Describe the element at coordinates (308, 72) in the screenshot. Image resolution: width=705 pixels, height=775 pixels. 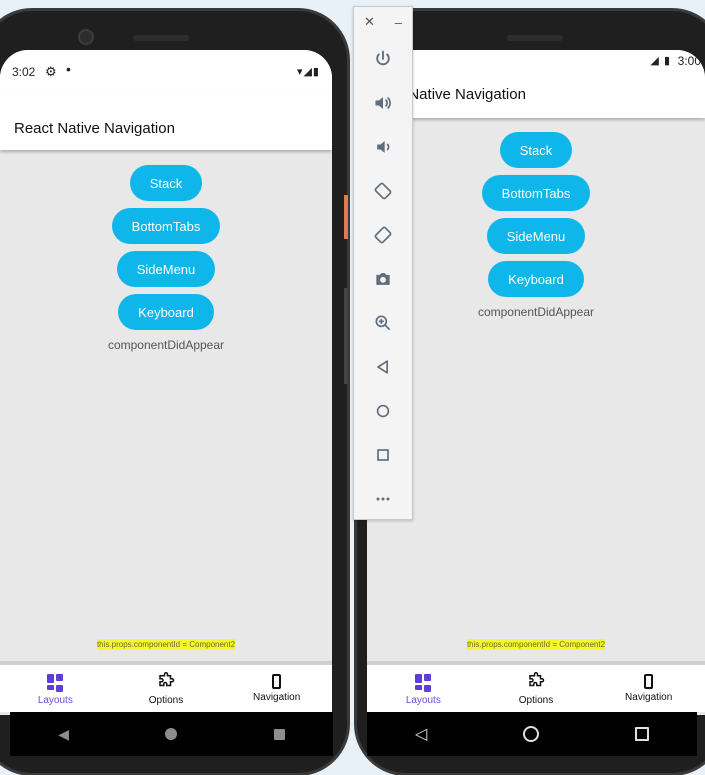
I see `status-icons: ▾◢▮` at that location.